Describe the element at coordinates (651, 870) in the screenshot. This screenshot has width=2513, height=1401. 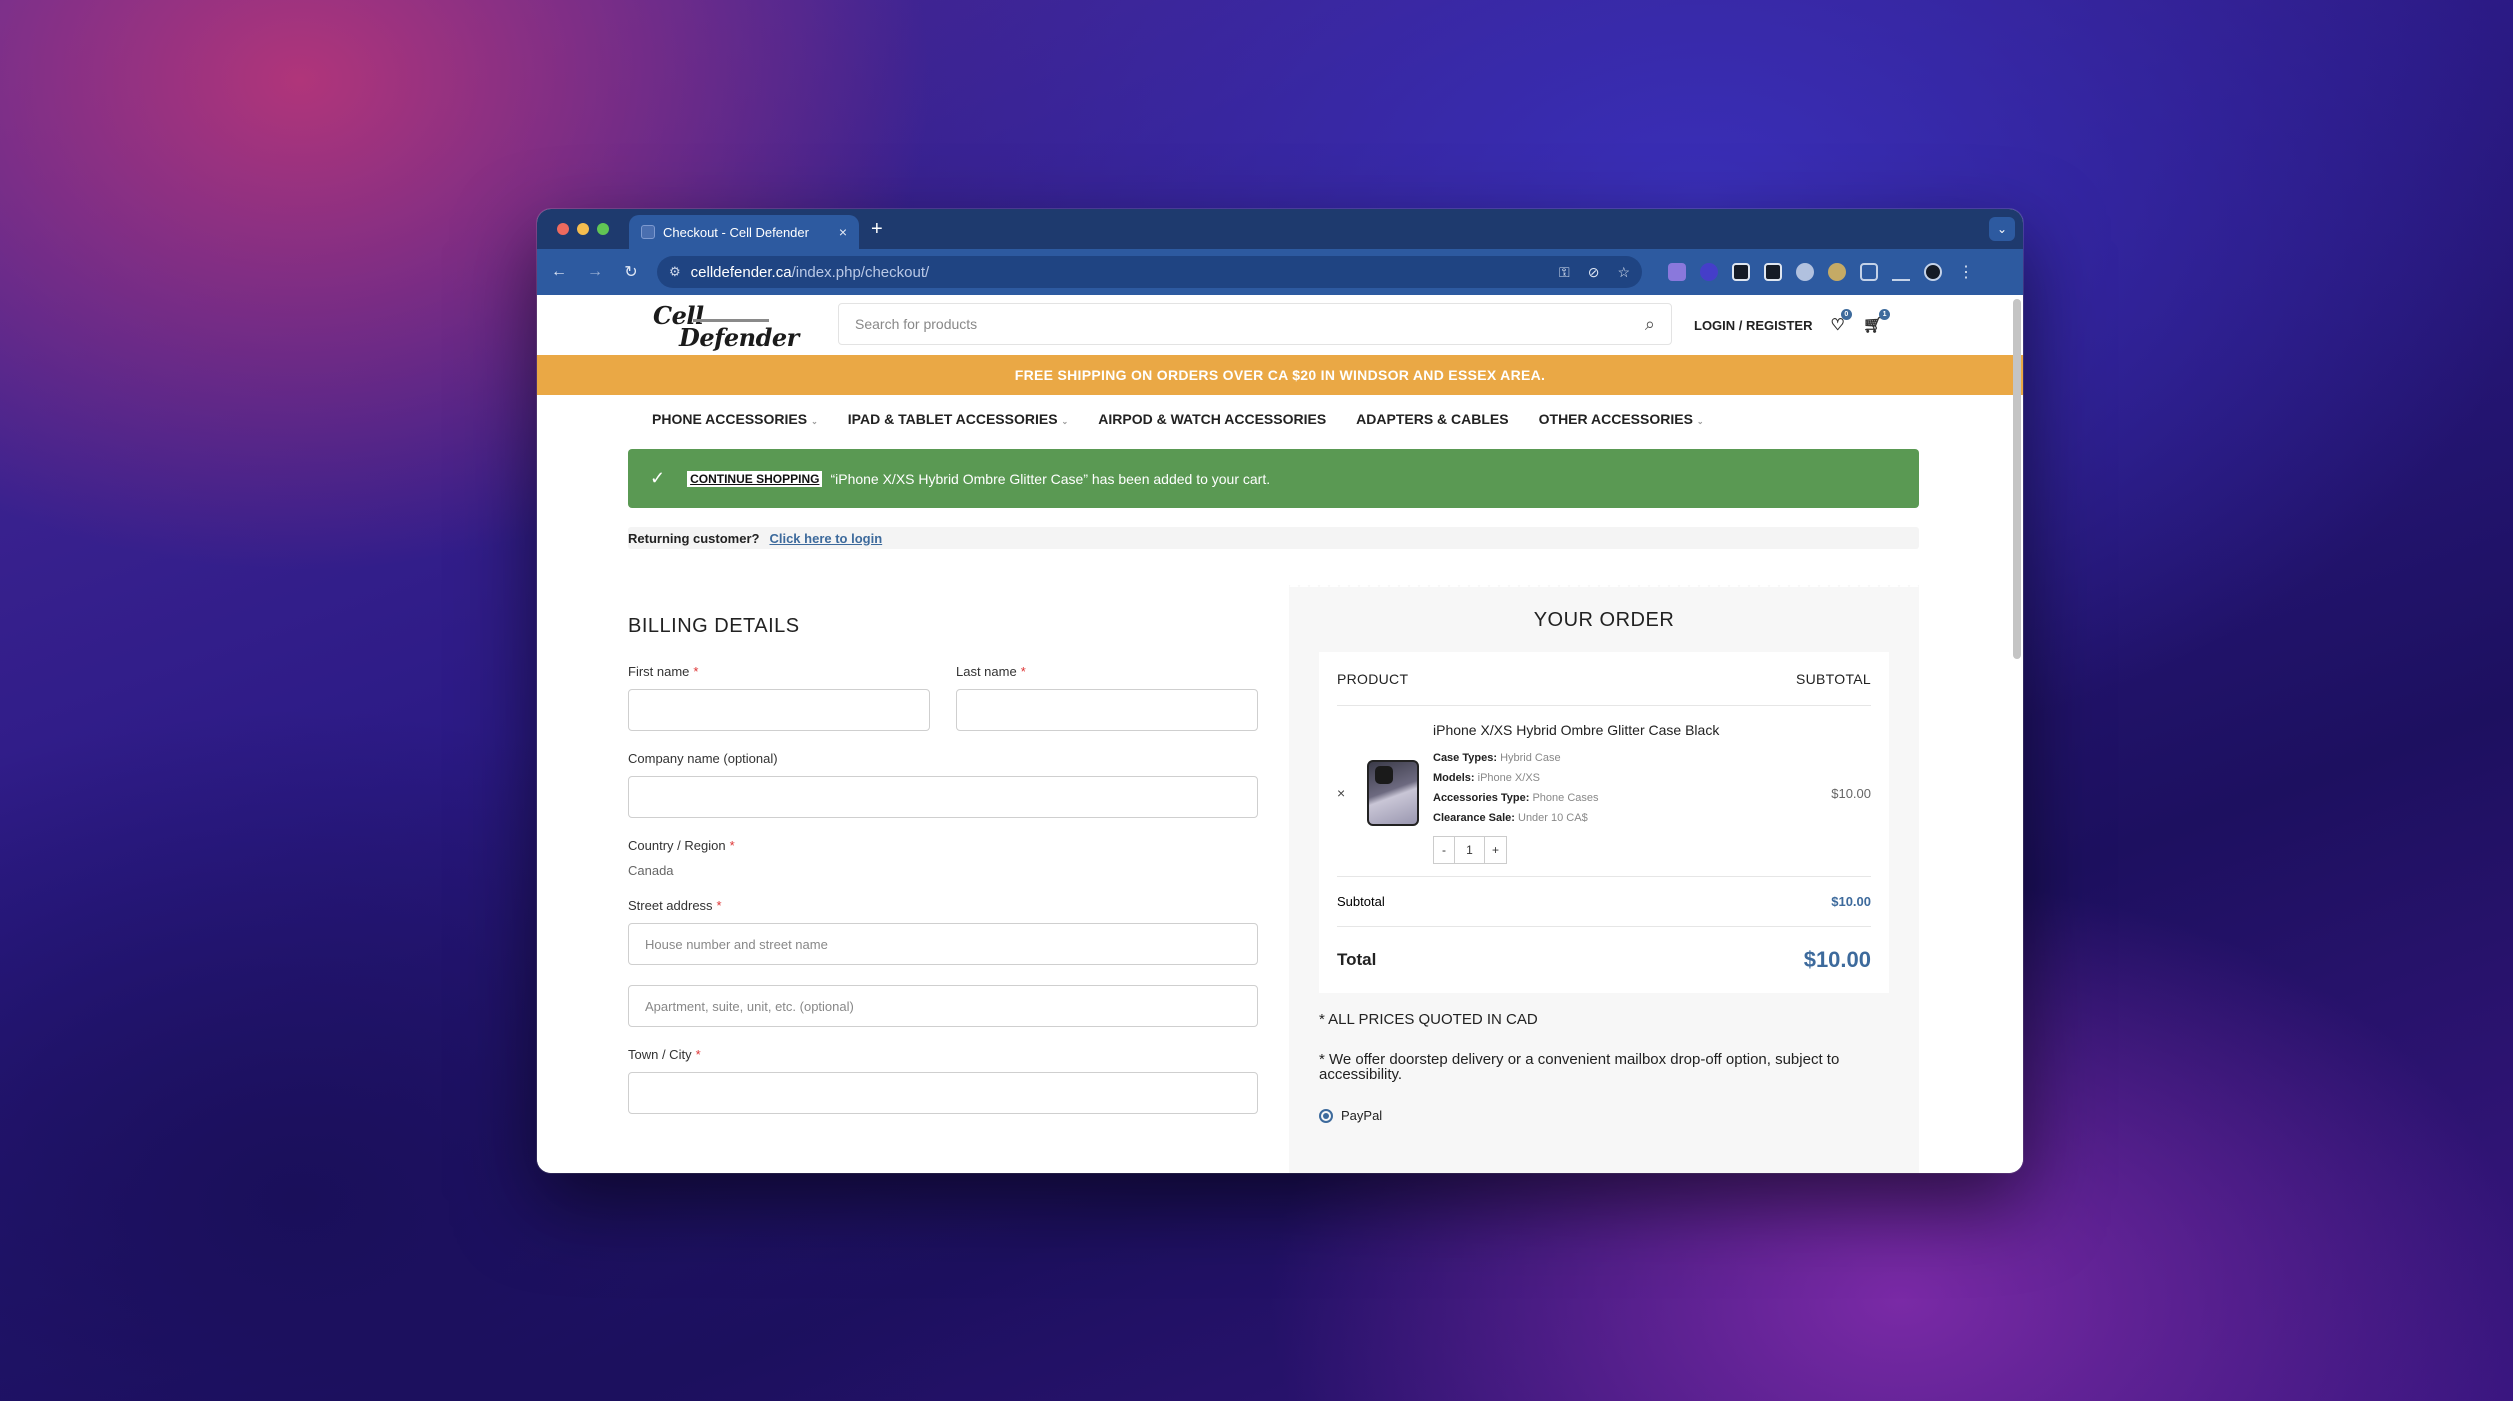
I see `country-value: Canada` at that location.